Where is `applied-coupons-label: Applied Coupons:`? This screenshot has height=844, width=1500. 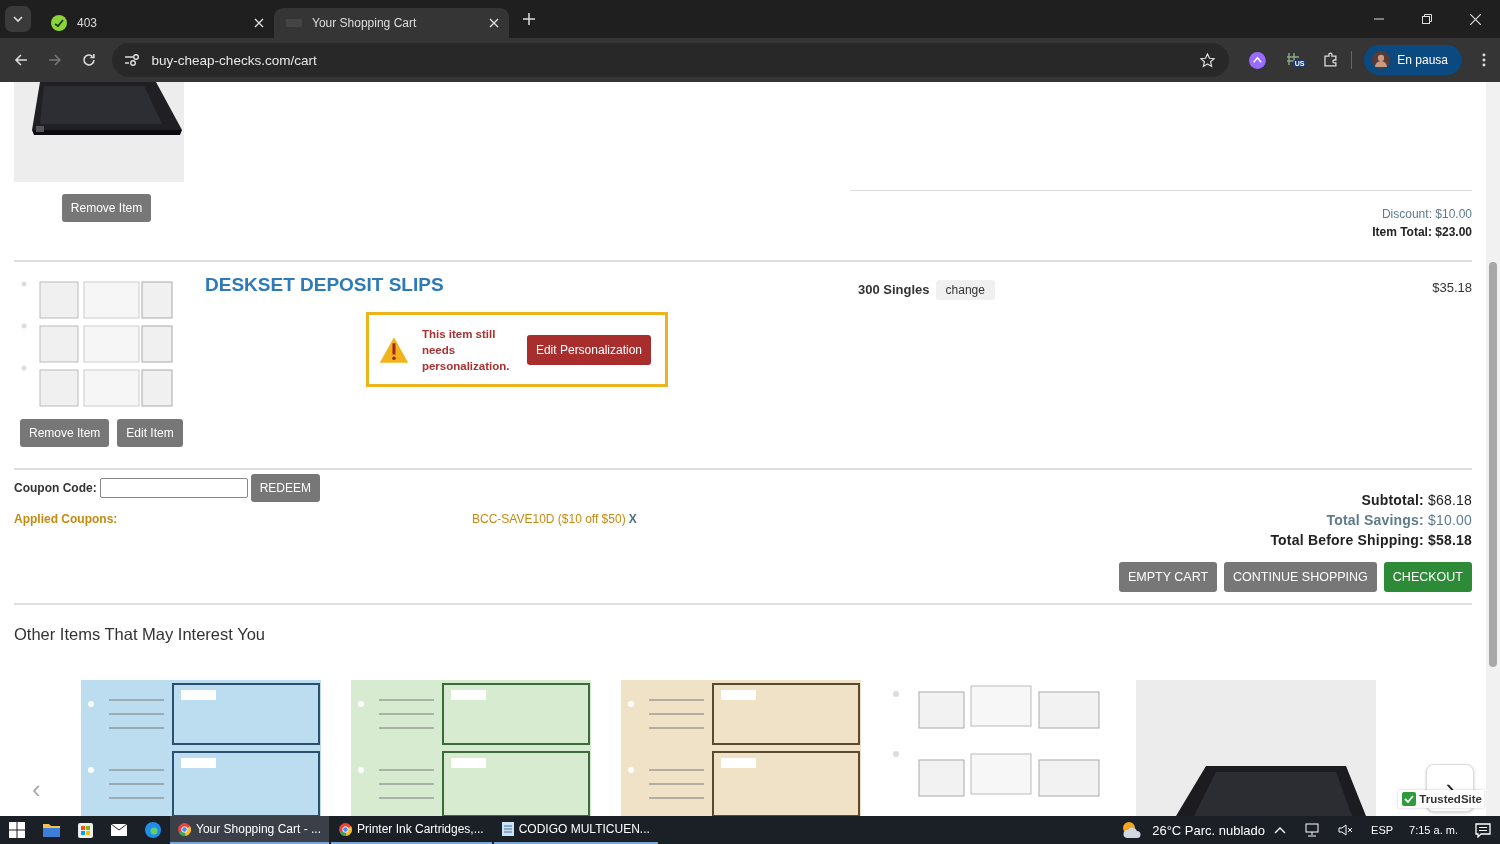 applied-coupons-label: Applied Coupons: is located at coordinates (66, 519).